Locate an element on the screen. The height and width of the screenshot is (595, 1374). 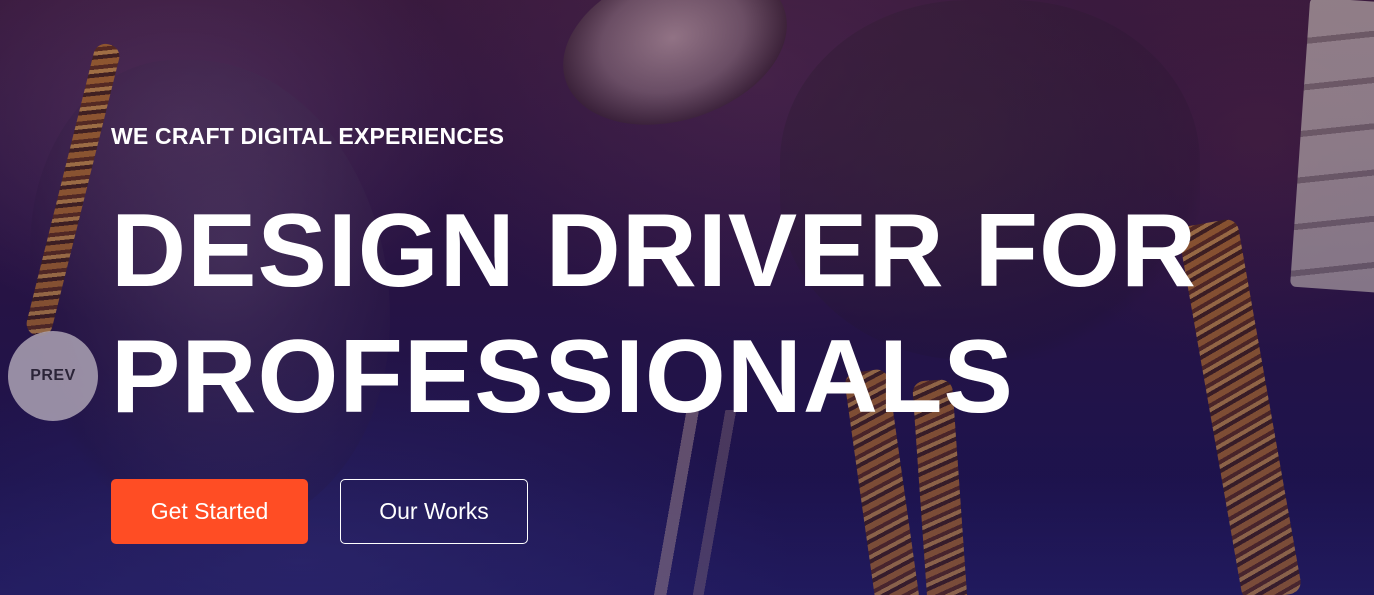
slider-prev-button: PREV is located at coordinates (53, 376).